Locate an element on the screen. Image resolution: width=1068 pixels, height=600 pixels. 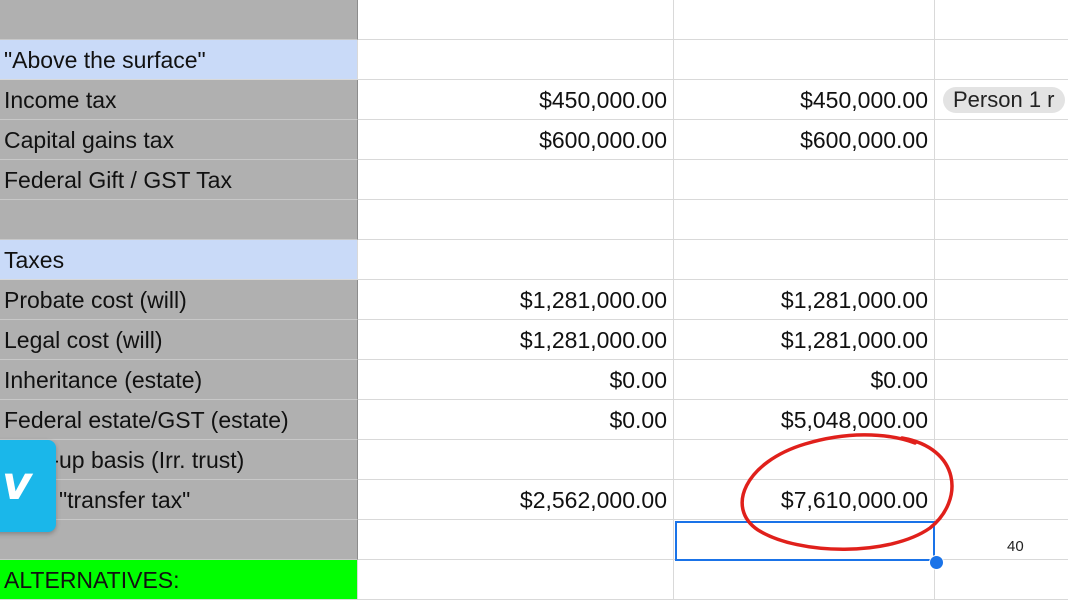
row-label-cell: Taxes is located at coordinates (179, 260).